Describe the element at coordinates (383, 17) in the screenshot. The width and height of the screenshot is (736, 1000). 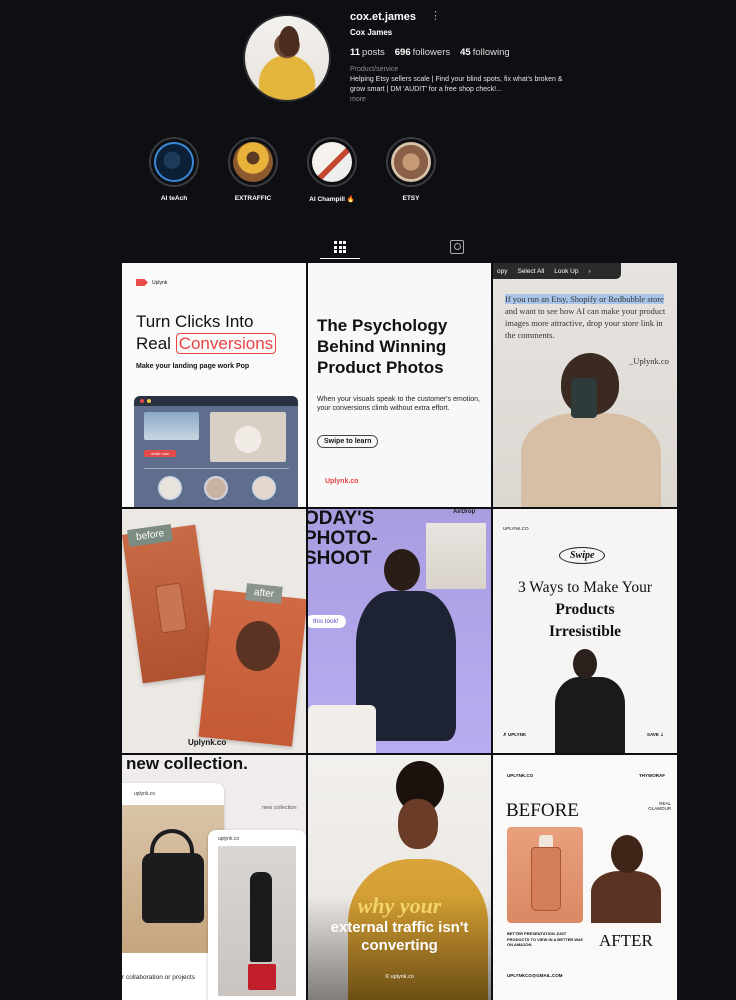
I see `profile-username: cox.et.james` at that location.